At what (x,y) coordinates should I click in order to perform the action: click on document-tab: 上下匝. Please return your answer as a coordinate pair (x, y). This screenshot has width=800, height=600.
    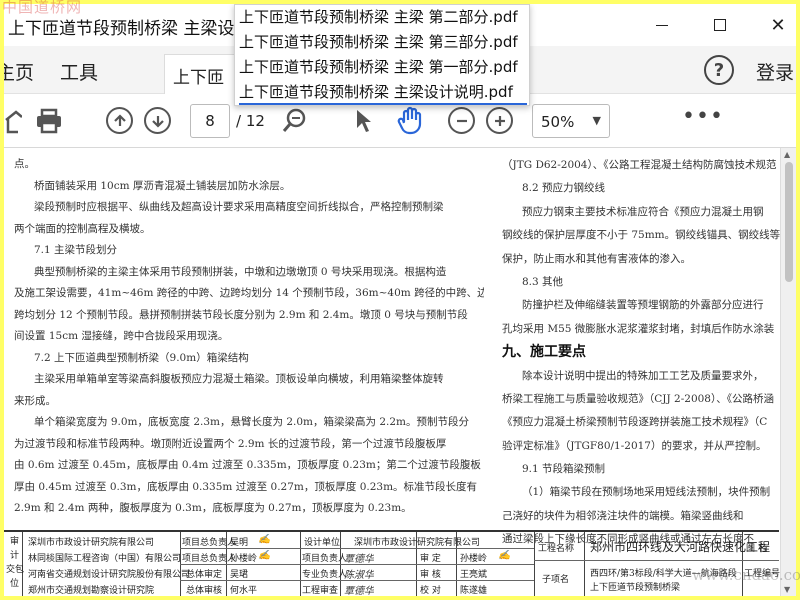
    Looking at the image, I should click on (204, 74).